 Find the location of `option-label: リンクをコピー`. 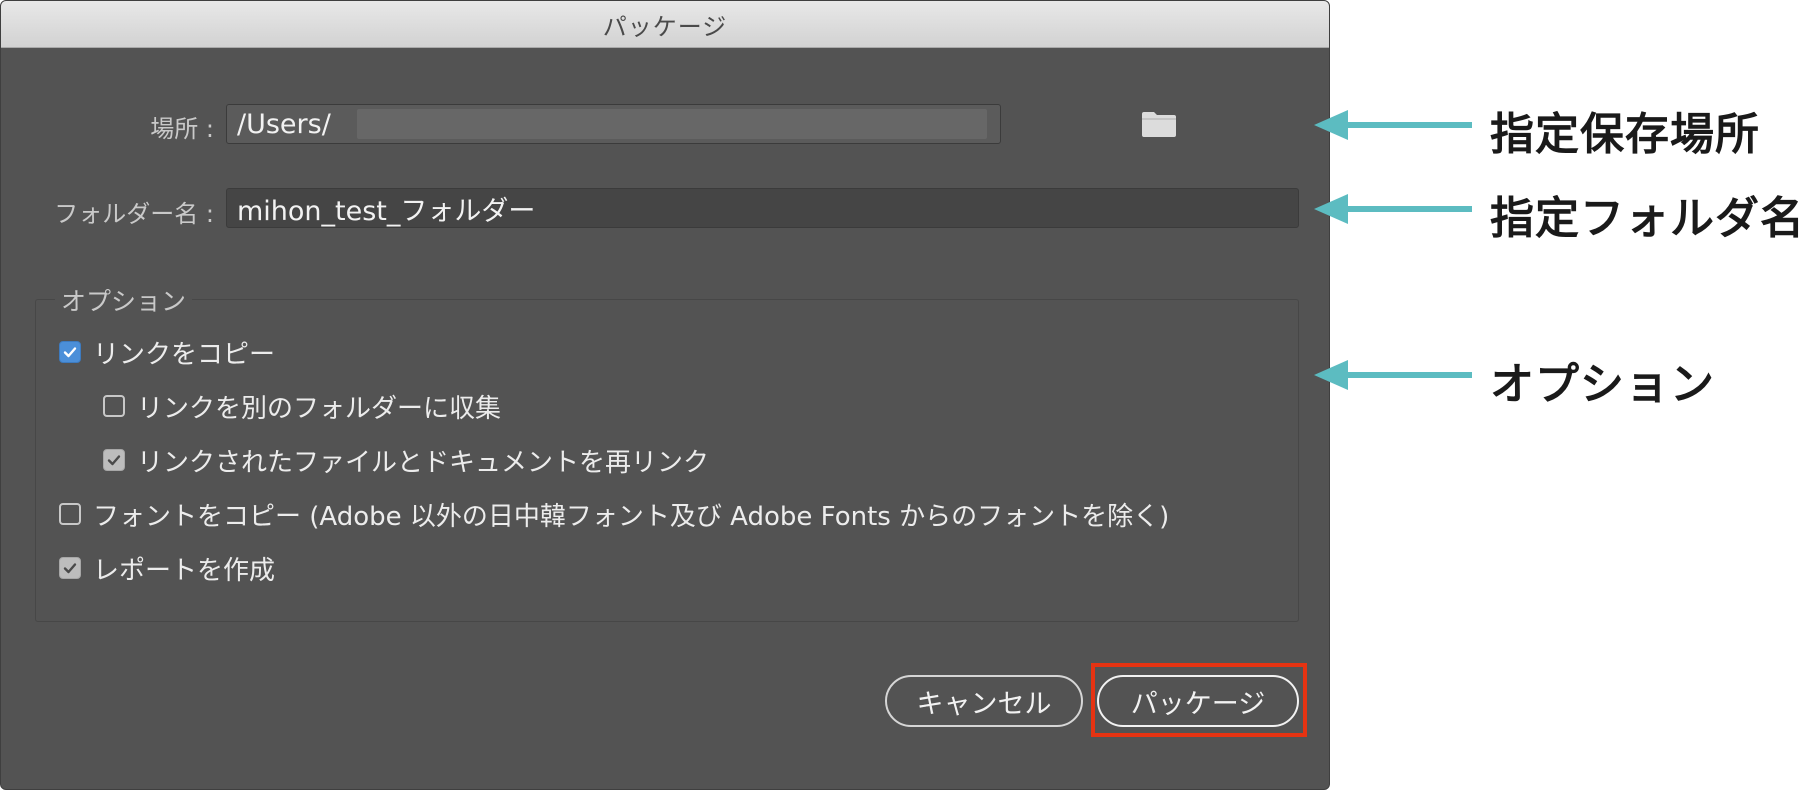

option-label: リンクをコピー is located at coordinates (184, 354).